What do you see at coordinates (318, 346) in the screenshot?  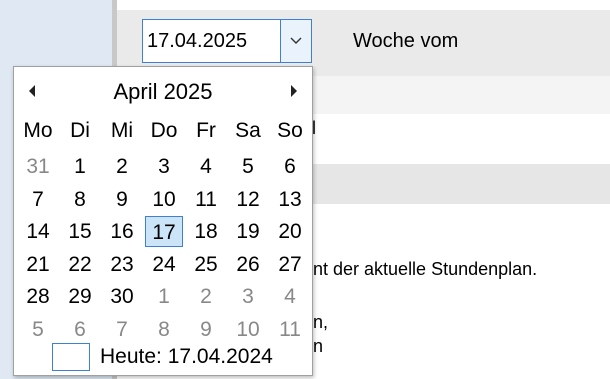 I see `background-text: n` at bounding box center [318, 346].